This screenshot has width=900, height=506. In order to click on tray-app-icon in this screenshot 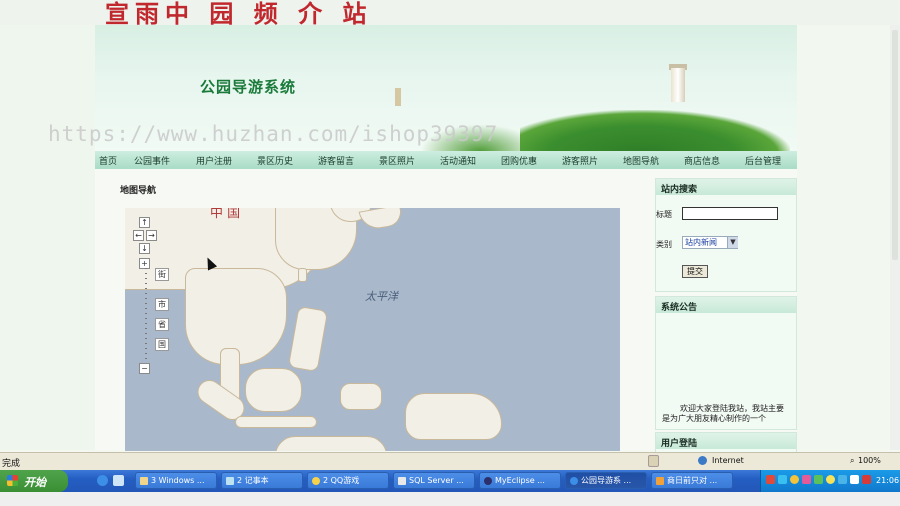, I will do `click(770, 479)`.